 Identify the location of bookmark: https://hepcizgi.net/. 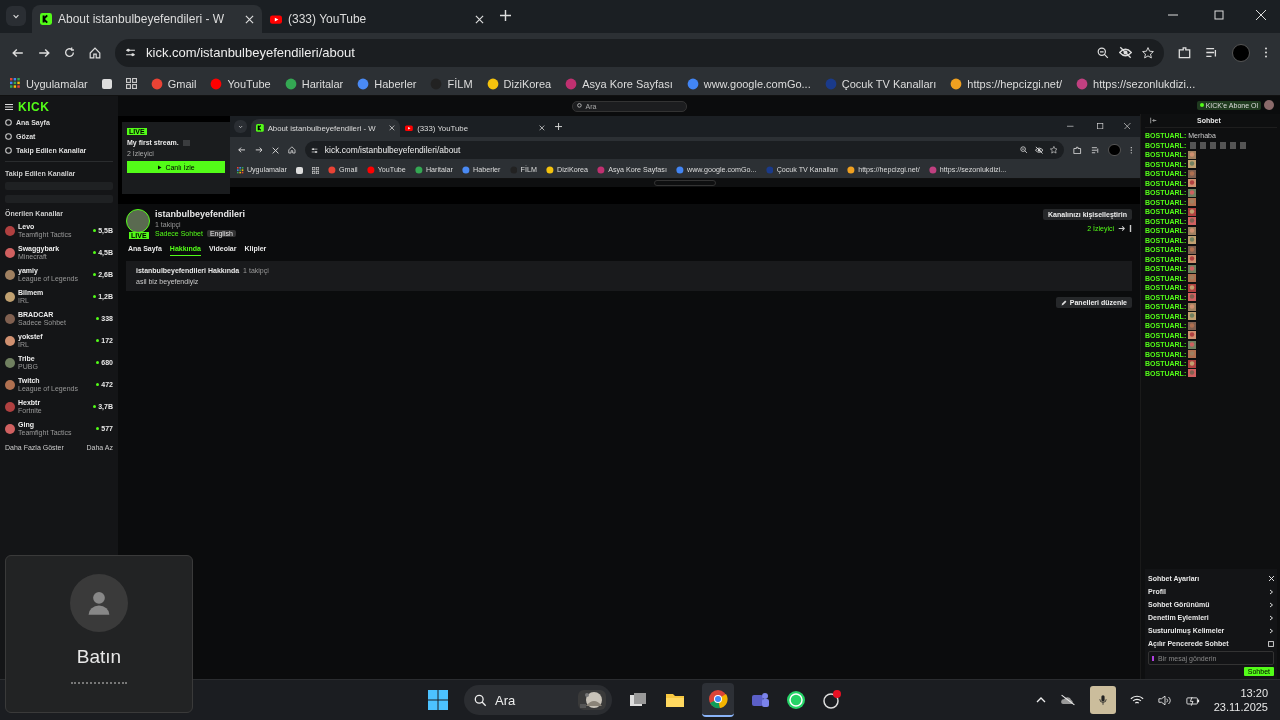
(1006, 83).